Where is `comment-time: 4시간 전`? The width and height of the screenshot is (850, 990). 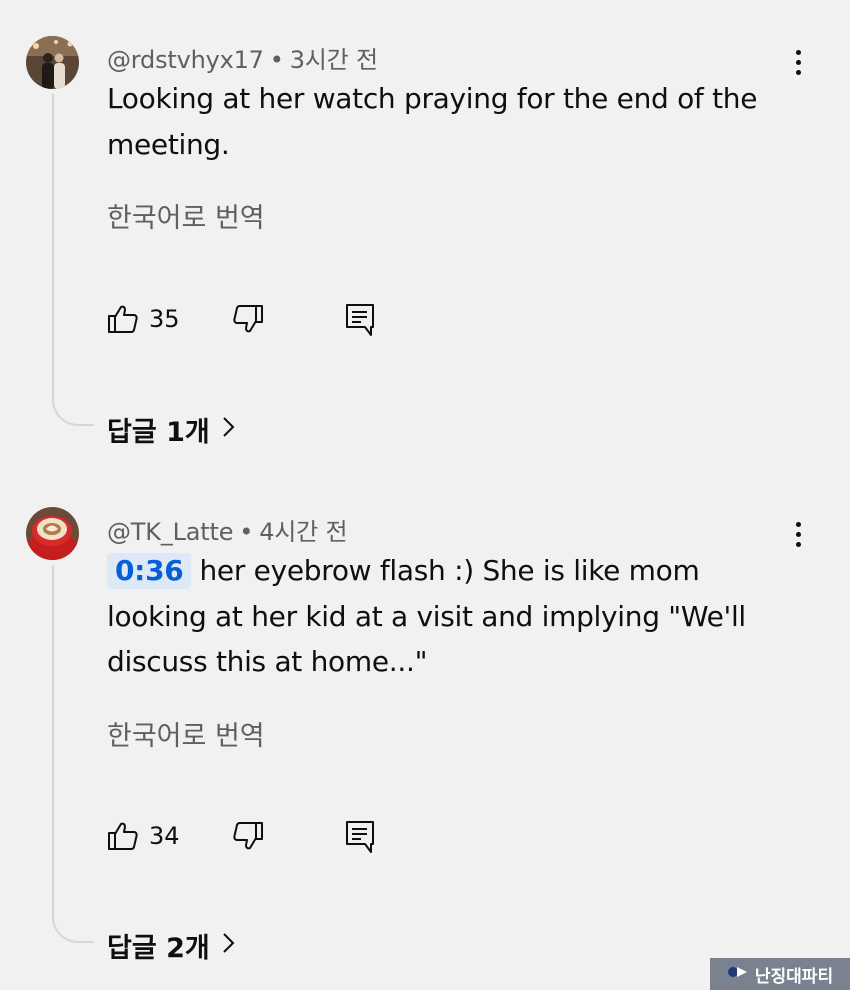 comment-time: 4시간 전 is located at coordinates (303, 532).